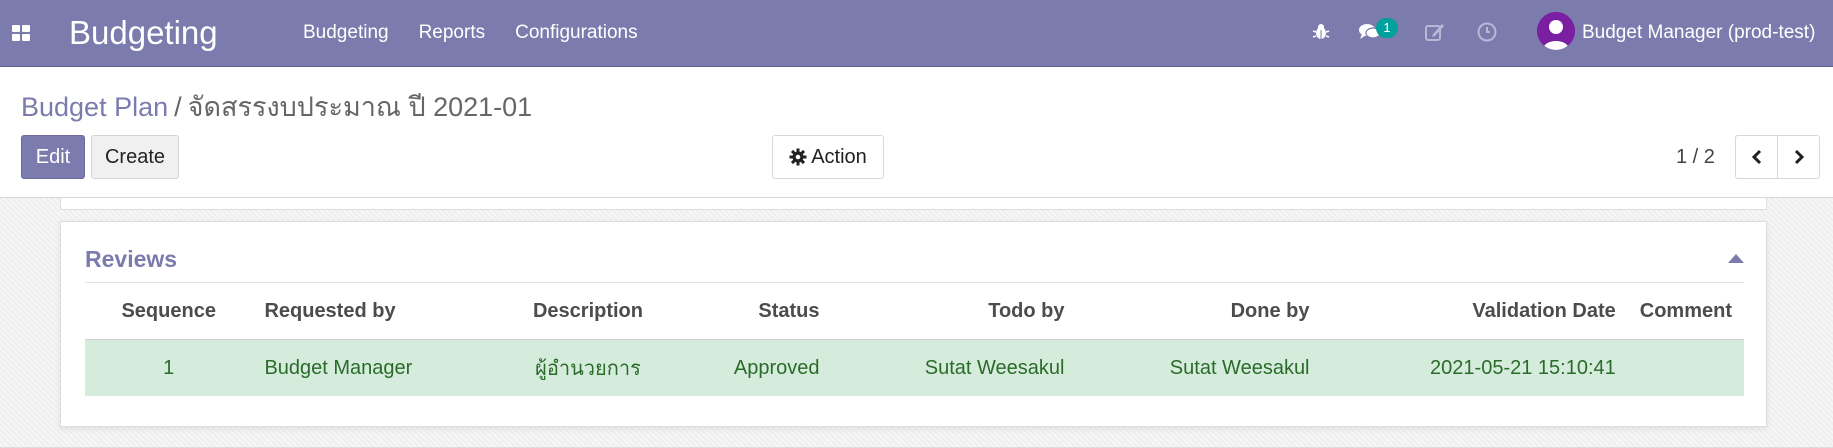  I want to click on action-label: Action, so click(839, 156).